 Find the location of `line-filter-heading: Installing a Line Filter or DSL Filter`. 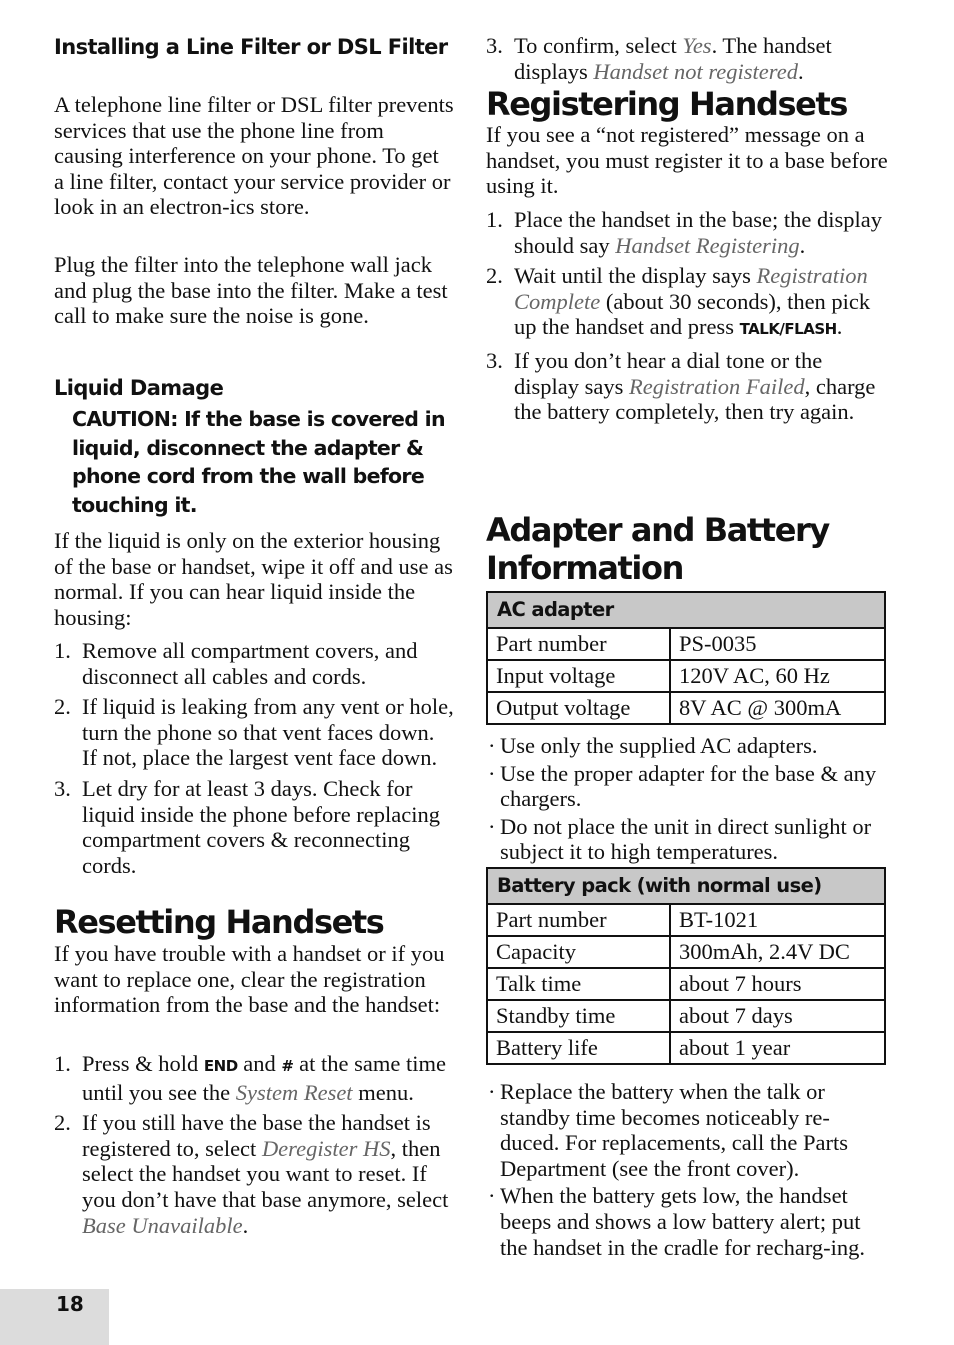

line-filter-heading: Installing a Line Filter or DSL Filter is located at coordinates (251, 47).